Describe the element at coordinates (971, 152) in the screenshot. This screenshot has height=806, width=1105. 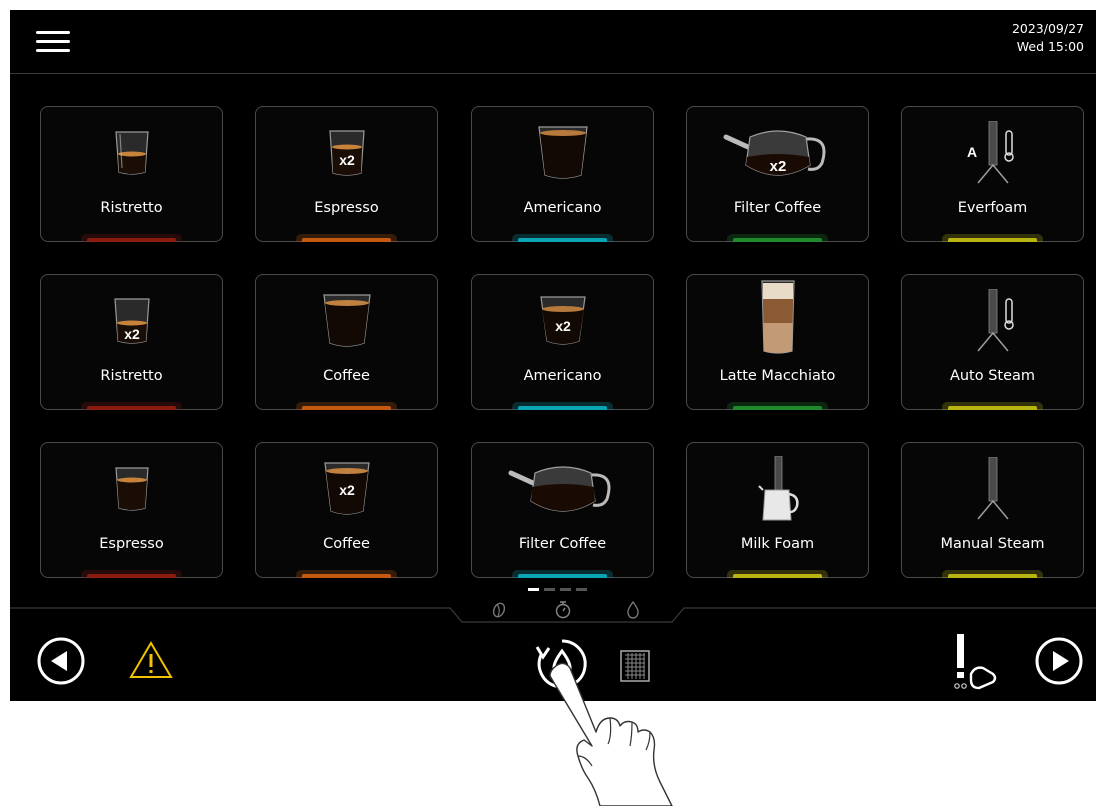
I see `auto-badge: A` at that location.